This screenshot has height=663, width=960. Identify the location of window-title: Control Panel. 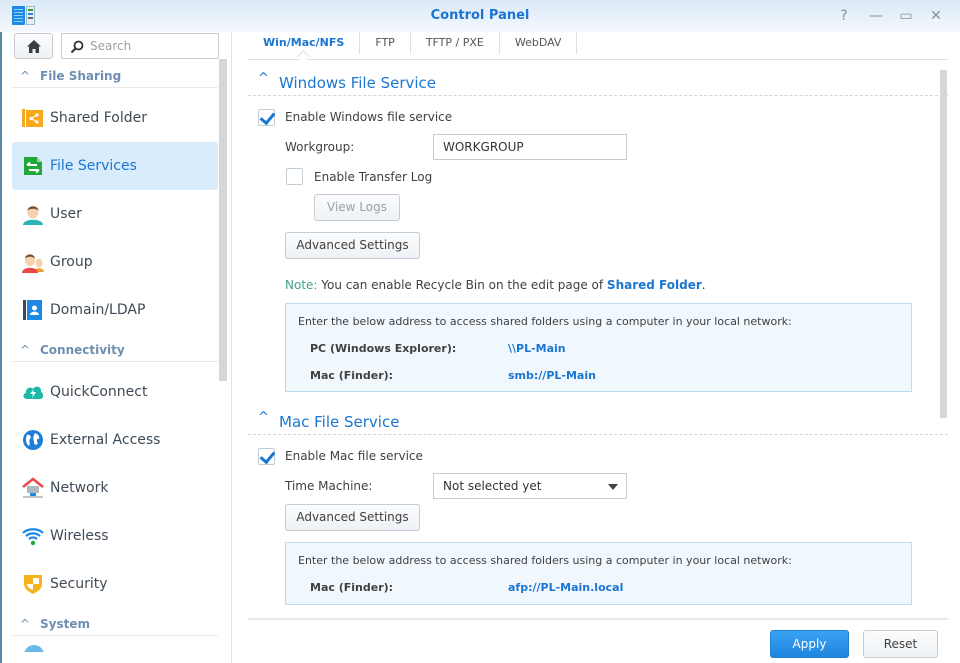
(480, 15).